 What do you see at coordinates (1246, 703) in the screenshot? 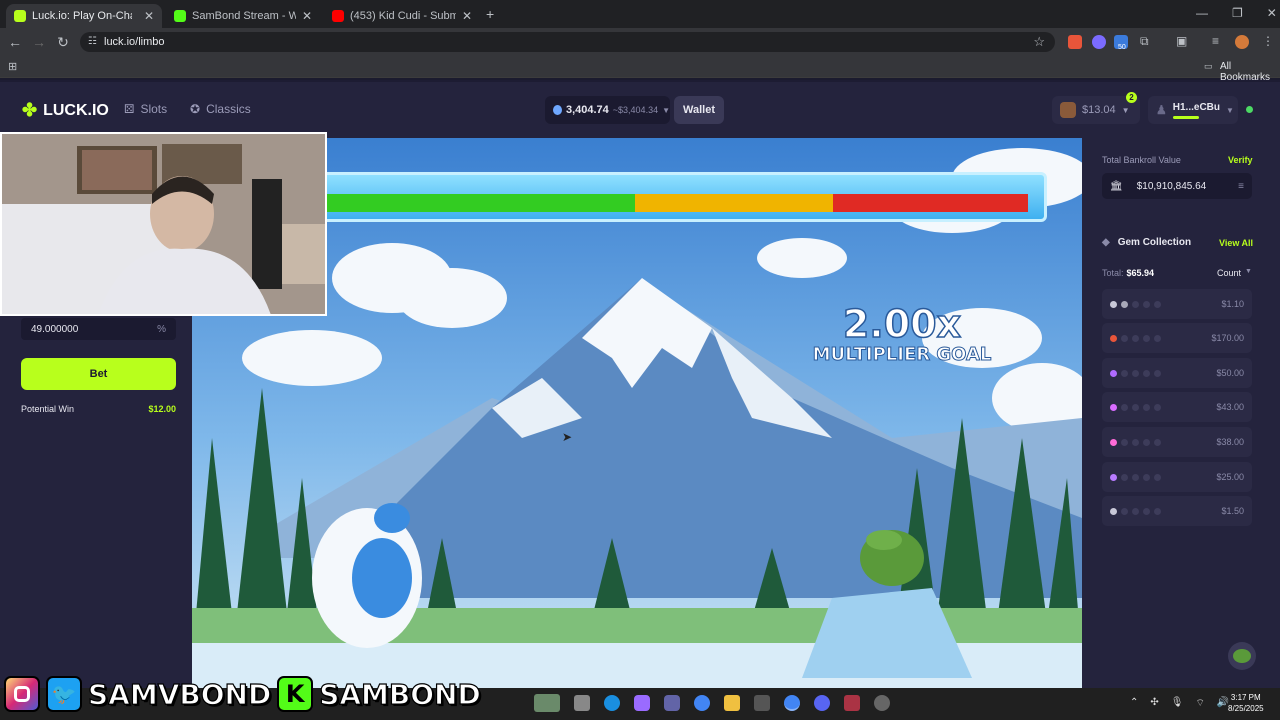
I see `taskbar-clock: 3:17 PM 8/25/2025` at bounding box center [1246, 703].